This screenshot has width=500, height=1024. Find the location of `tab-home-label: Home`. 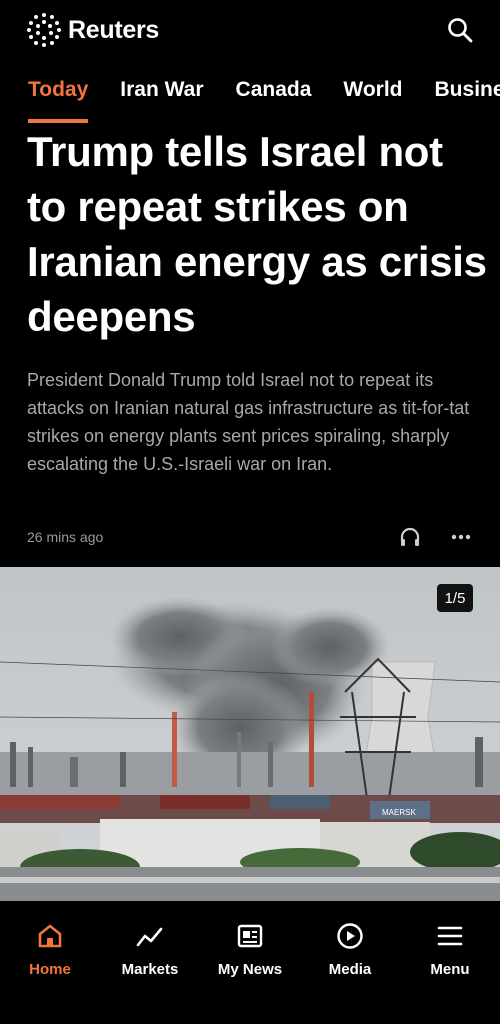

tab-home-label: Home is located at coordinates (50, 969).